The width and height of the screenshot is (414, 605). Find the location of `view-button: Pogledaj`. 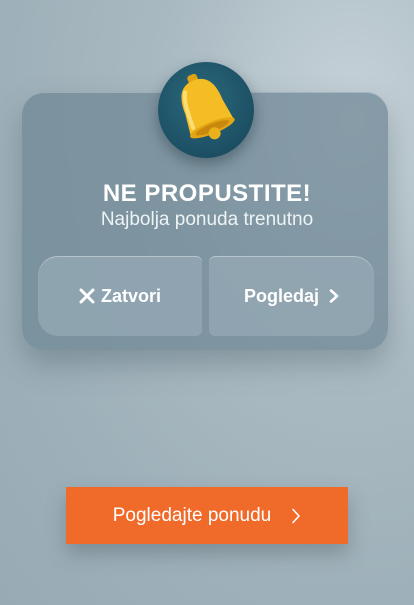

view-button: Pogledaj is located at coordinates (291, 296).